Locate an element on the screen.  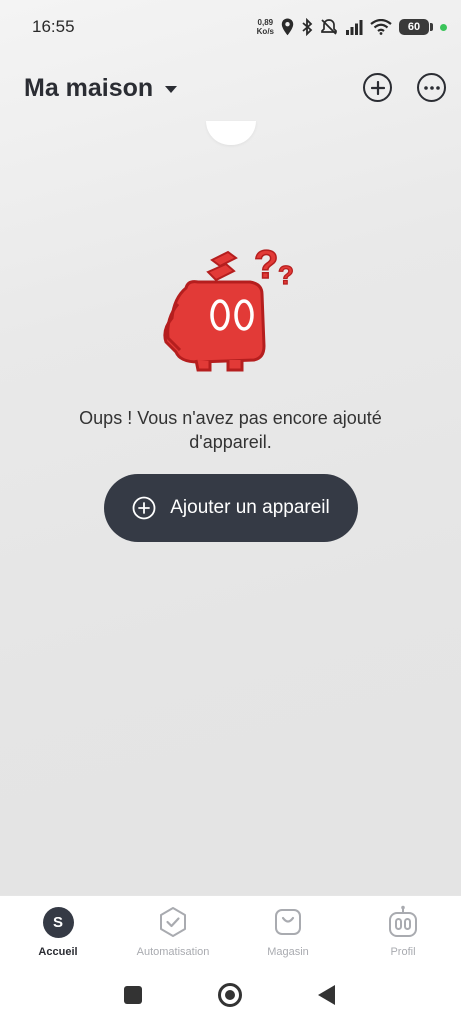
system-navigation-bar is located at coordinates (230, 995).